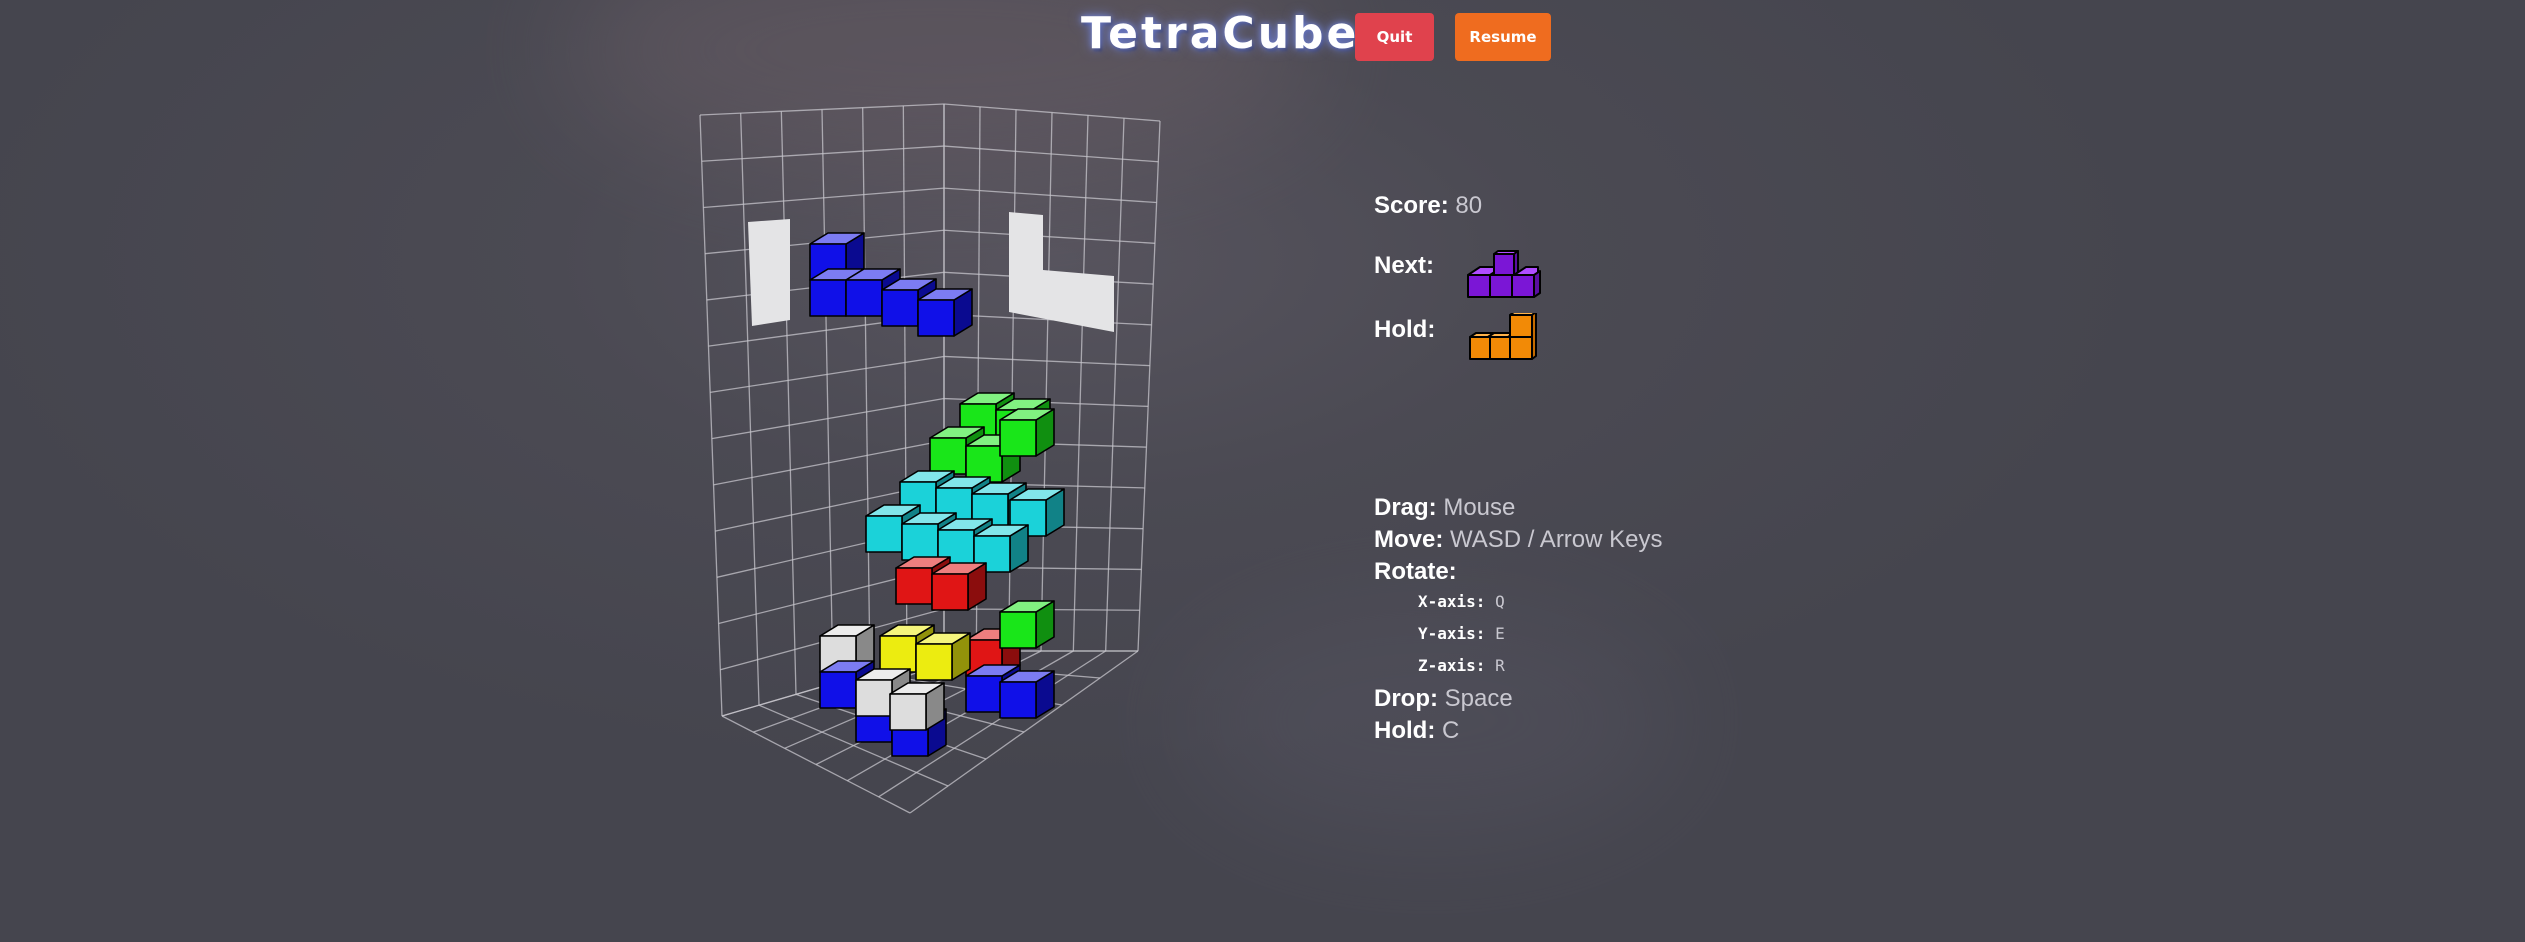 The height and width of the screenshot is (942, 2525). Describe the element at coordinates (1500, 633) in the screenshot. I see `y-axis-value: E` at that location.